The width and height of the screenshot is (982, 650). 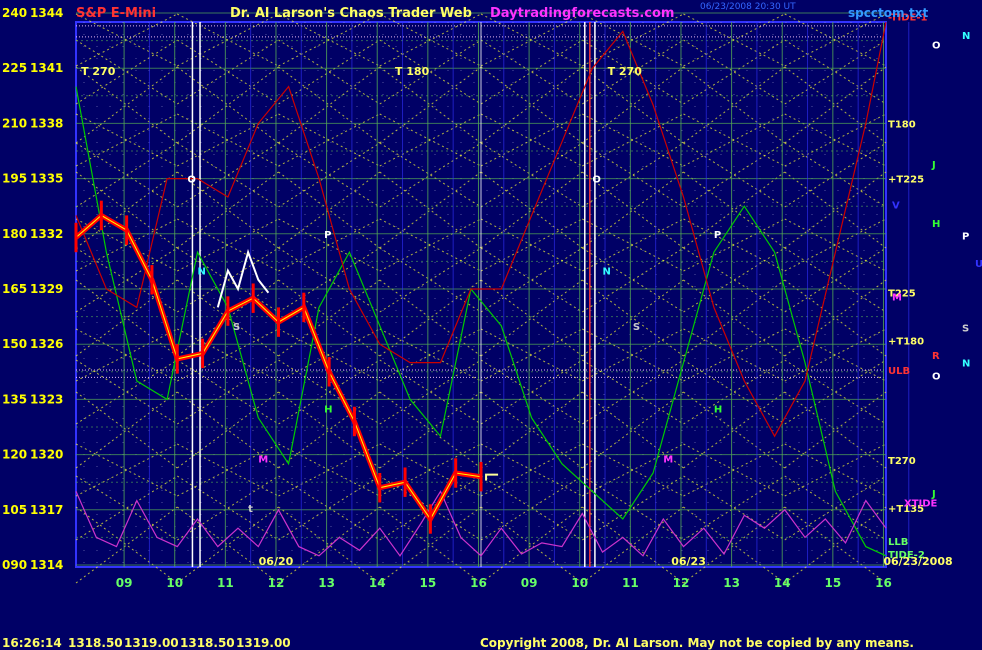 What do you see at coordinates (902, 461) in the screenshot?
I see `right-level-label: T270` at bounding box center [902, 461].